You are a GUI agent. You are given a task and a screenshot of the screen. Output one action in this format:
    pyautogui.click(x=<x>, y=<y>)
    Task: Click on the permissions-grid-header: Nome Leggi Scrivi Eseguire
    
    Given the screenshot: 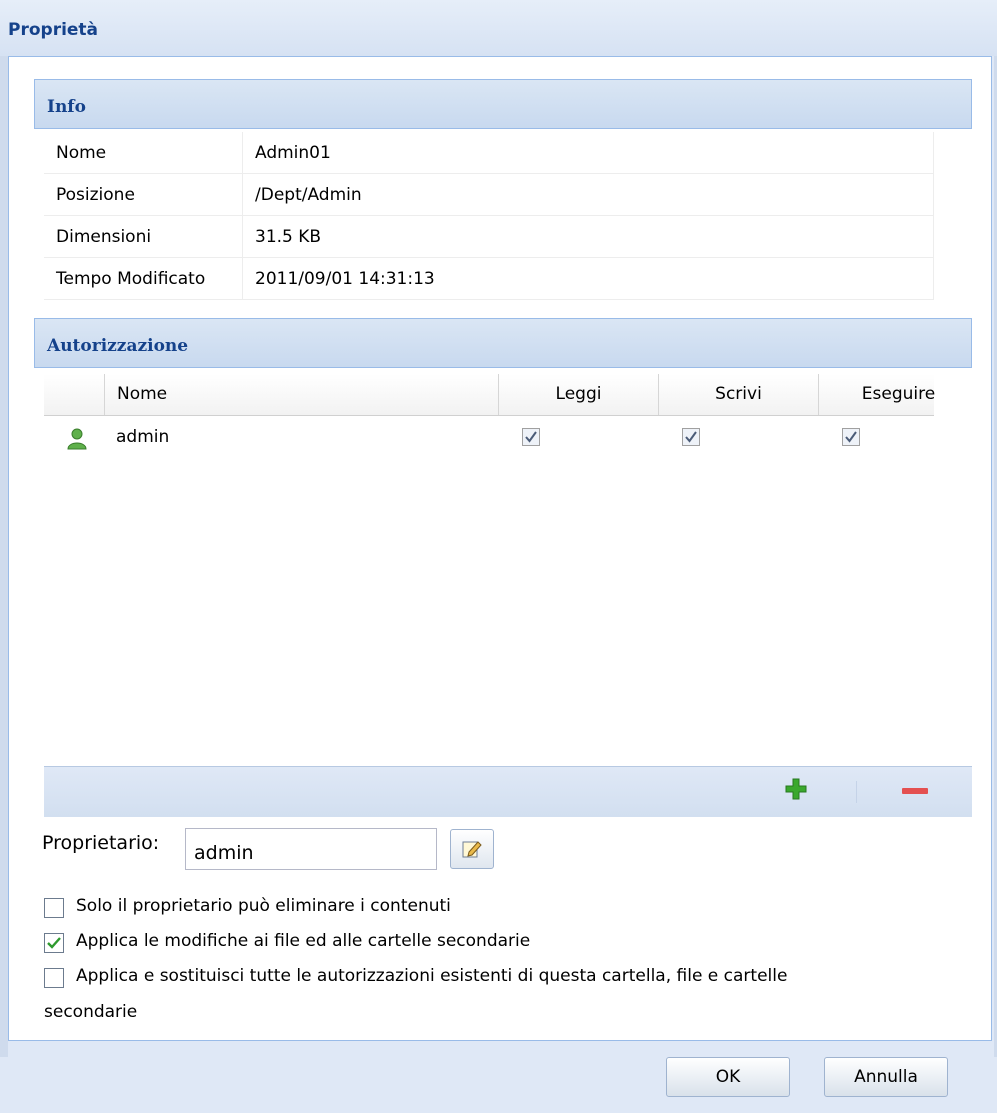 What is the action you would take?
    pyautogui.click(x=489, y=395)
    